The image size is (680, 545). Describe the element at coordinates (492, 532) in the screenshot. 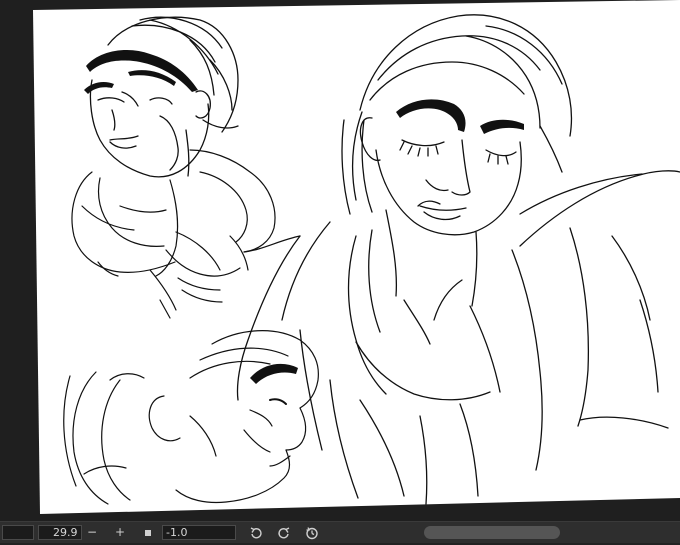

I see `horizontal-scrollbar` at that location.